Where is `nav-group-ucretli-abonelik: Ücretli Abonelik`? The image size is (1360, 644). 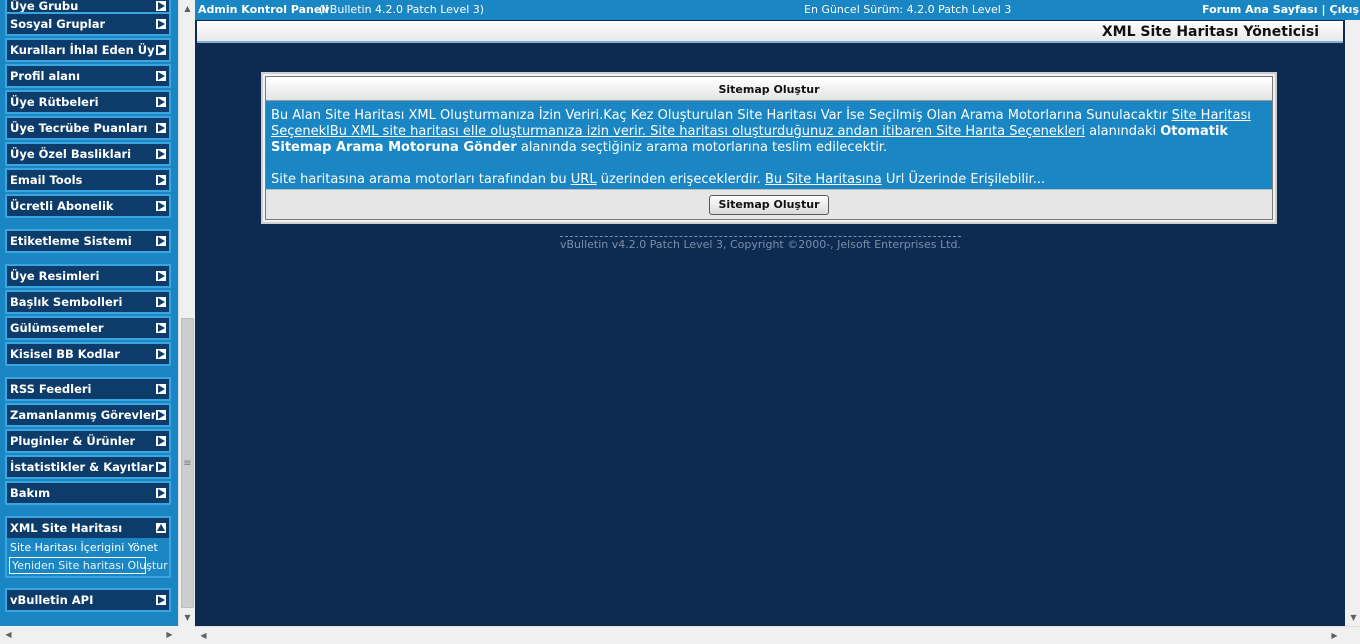
nav-group-ucretli-abonelik: Ücretli Abonelik is located at coordinates (88, 206).